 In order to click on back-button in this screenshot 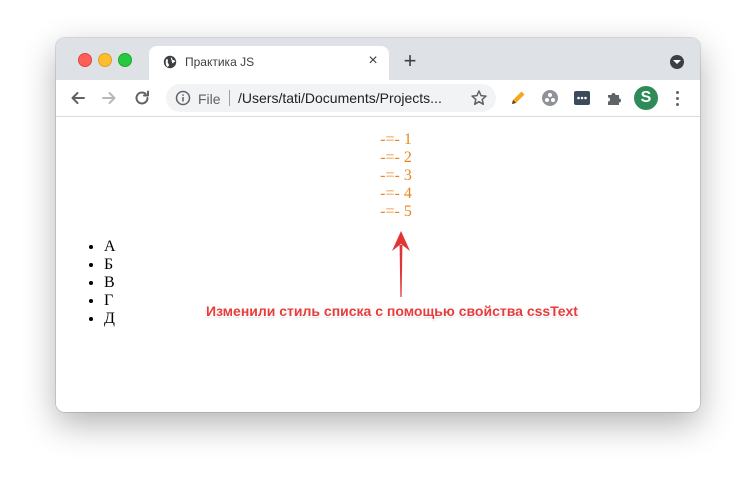, I will do `click(78, 98)`.